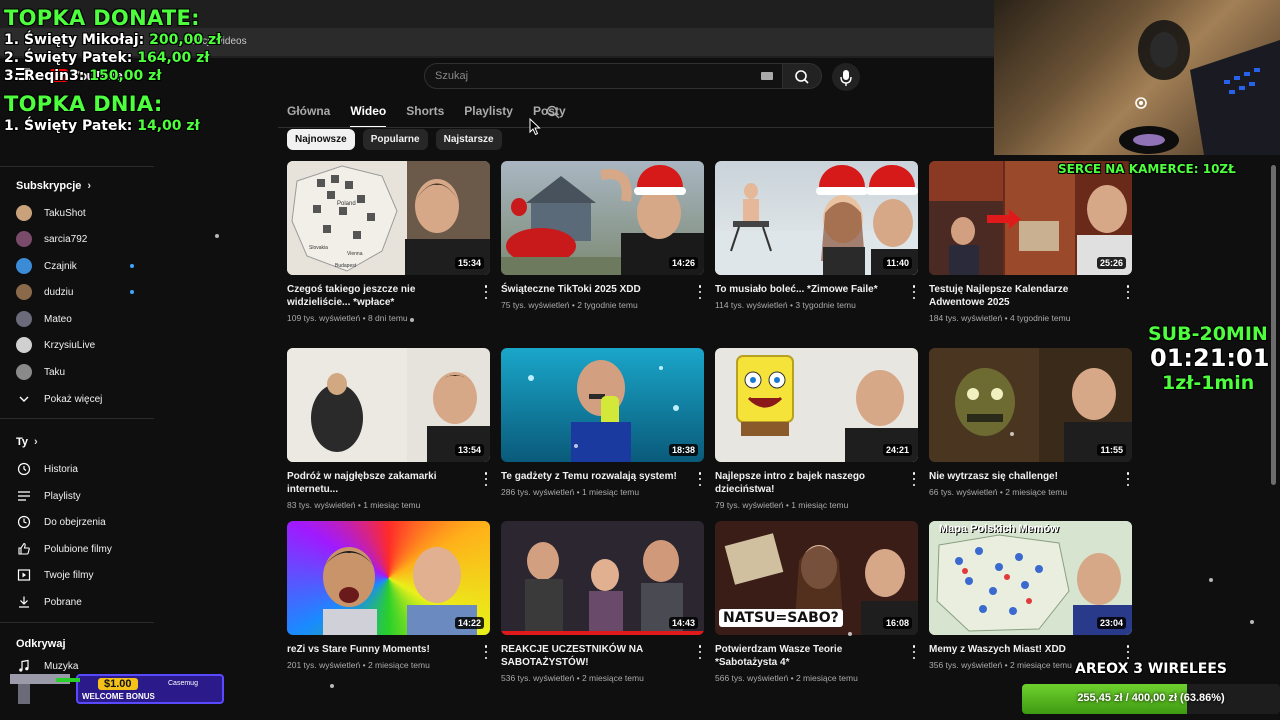  What do you see at coordinates (1208, 334) in the screenshot?
I see `sub-timer-title: SUB-20MIN` at bounding box center [1208, 334].